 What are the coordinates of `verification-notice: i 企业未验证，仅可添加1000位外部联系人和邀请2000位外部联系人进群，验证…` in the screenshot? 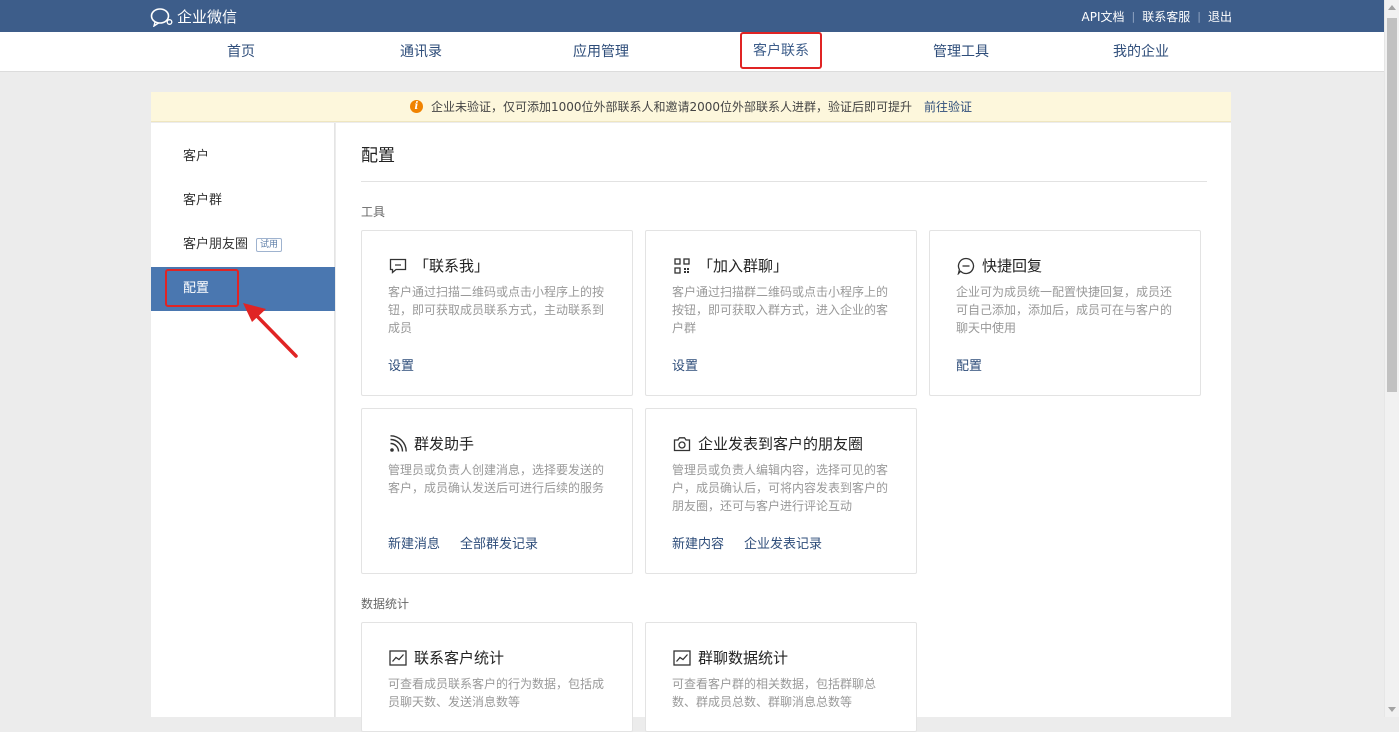 It's located at (691, 107).